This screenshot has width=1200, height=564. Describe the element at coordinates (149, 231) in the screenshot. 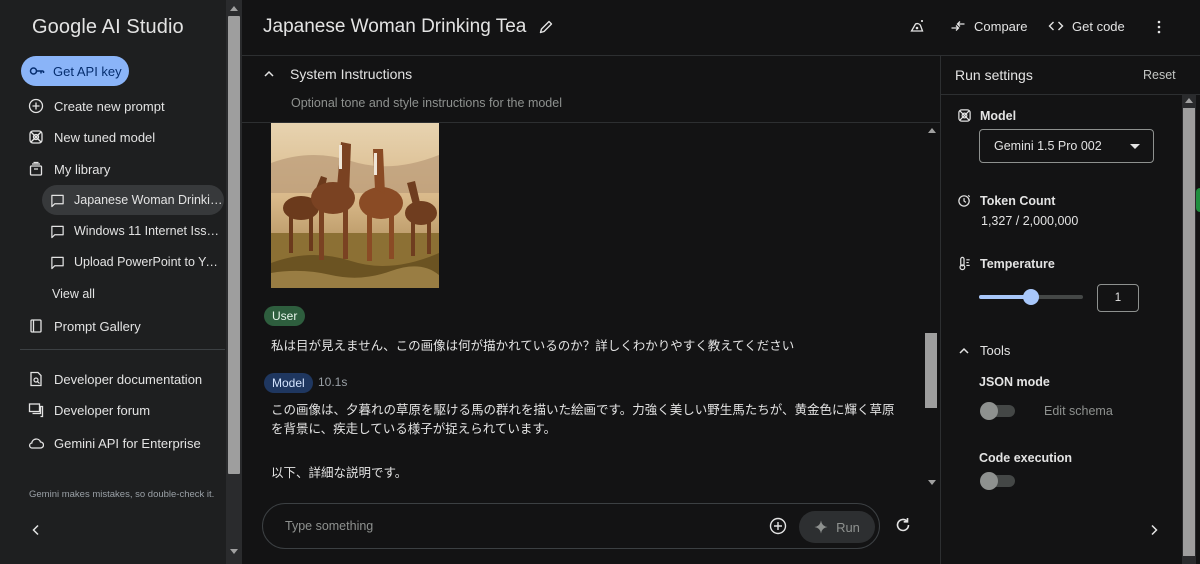

I see `library-item-label: Windows 11 Internet Issues` at that location.